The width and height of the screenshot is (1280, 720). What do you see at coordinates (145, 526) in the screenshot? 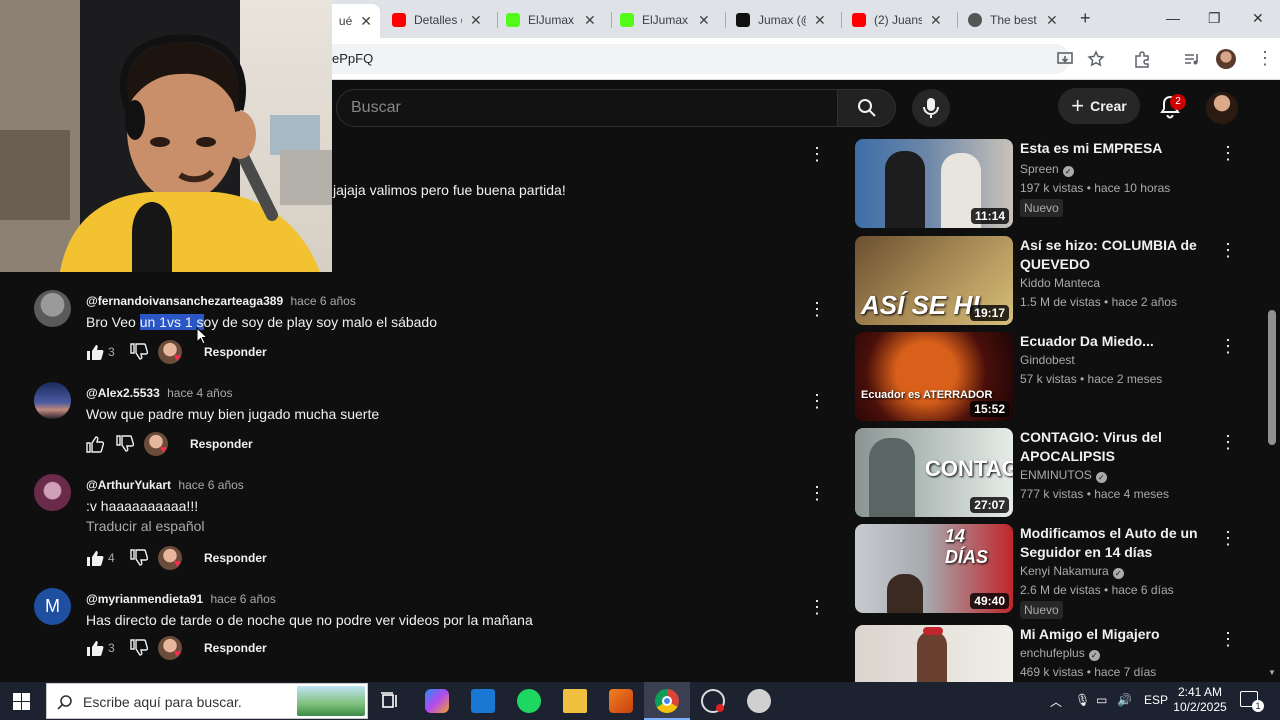
I see `translate-link: Traducir al español` at bounding box center [145, 526].